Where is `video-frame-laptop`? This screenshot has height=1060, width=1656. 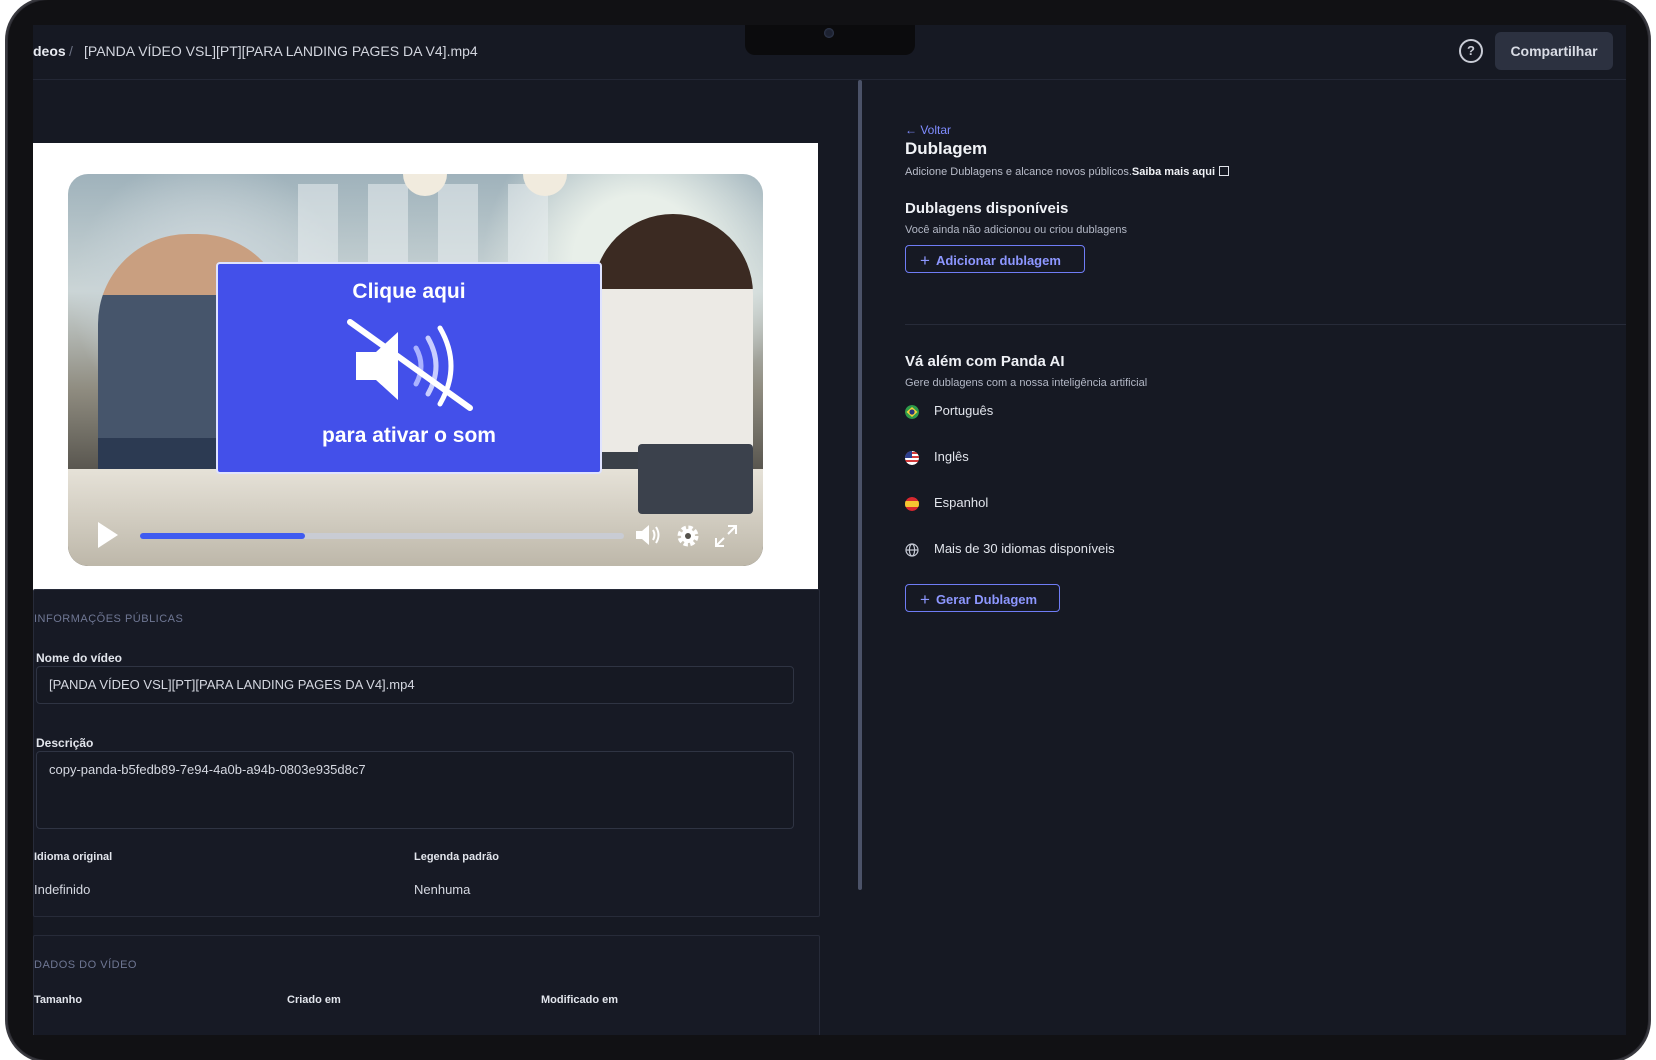 video-frame-laptop is located at coordinates (695, 479).